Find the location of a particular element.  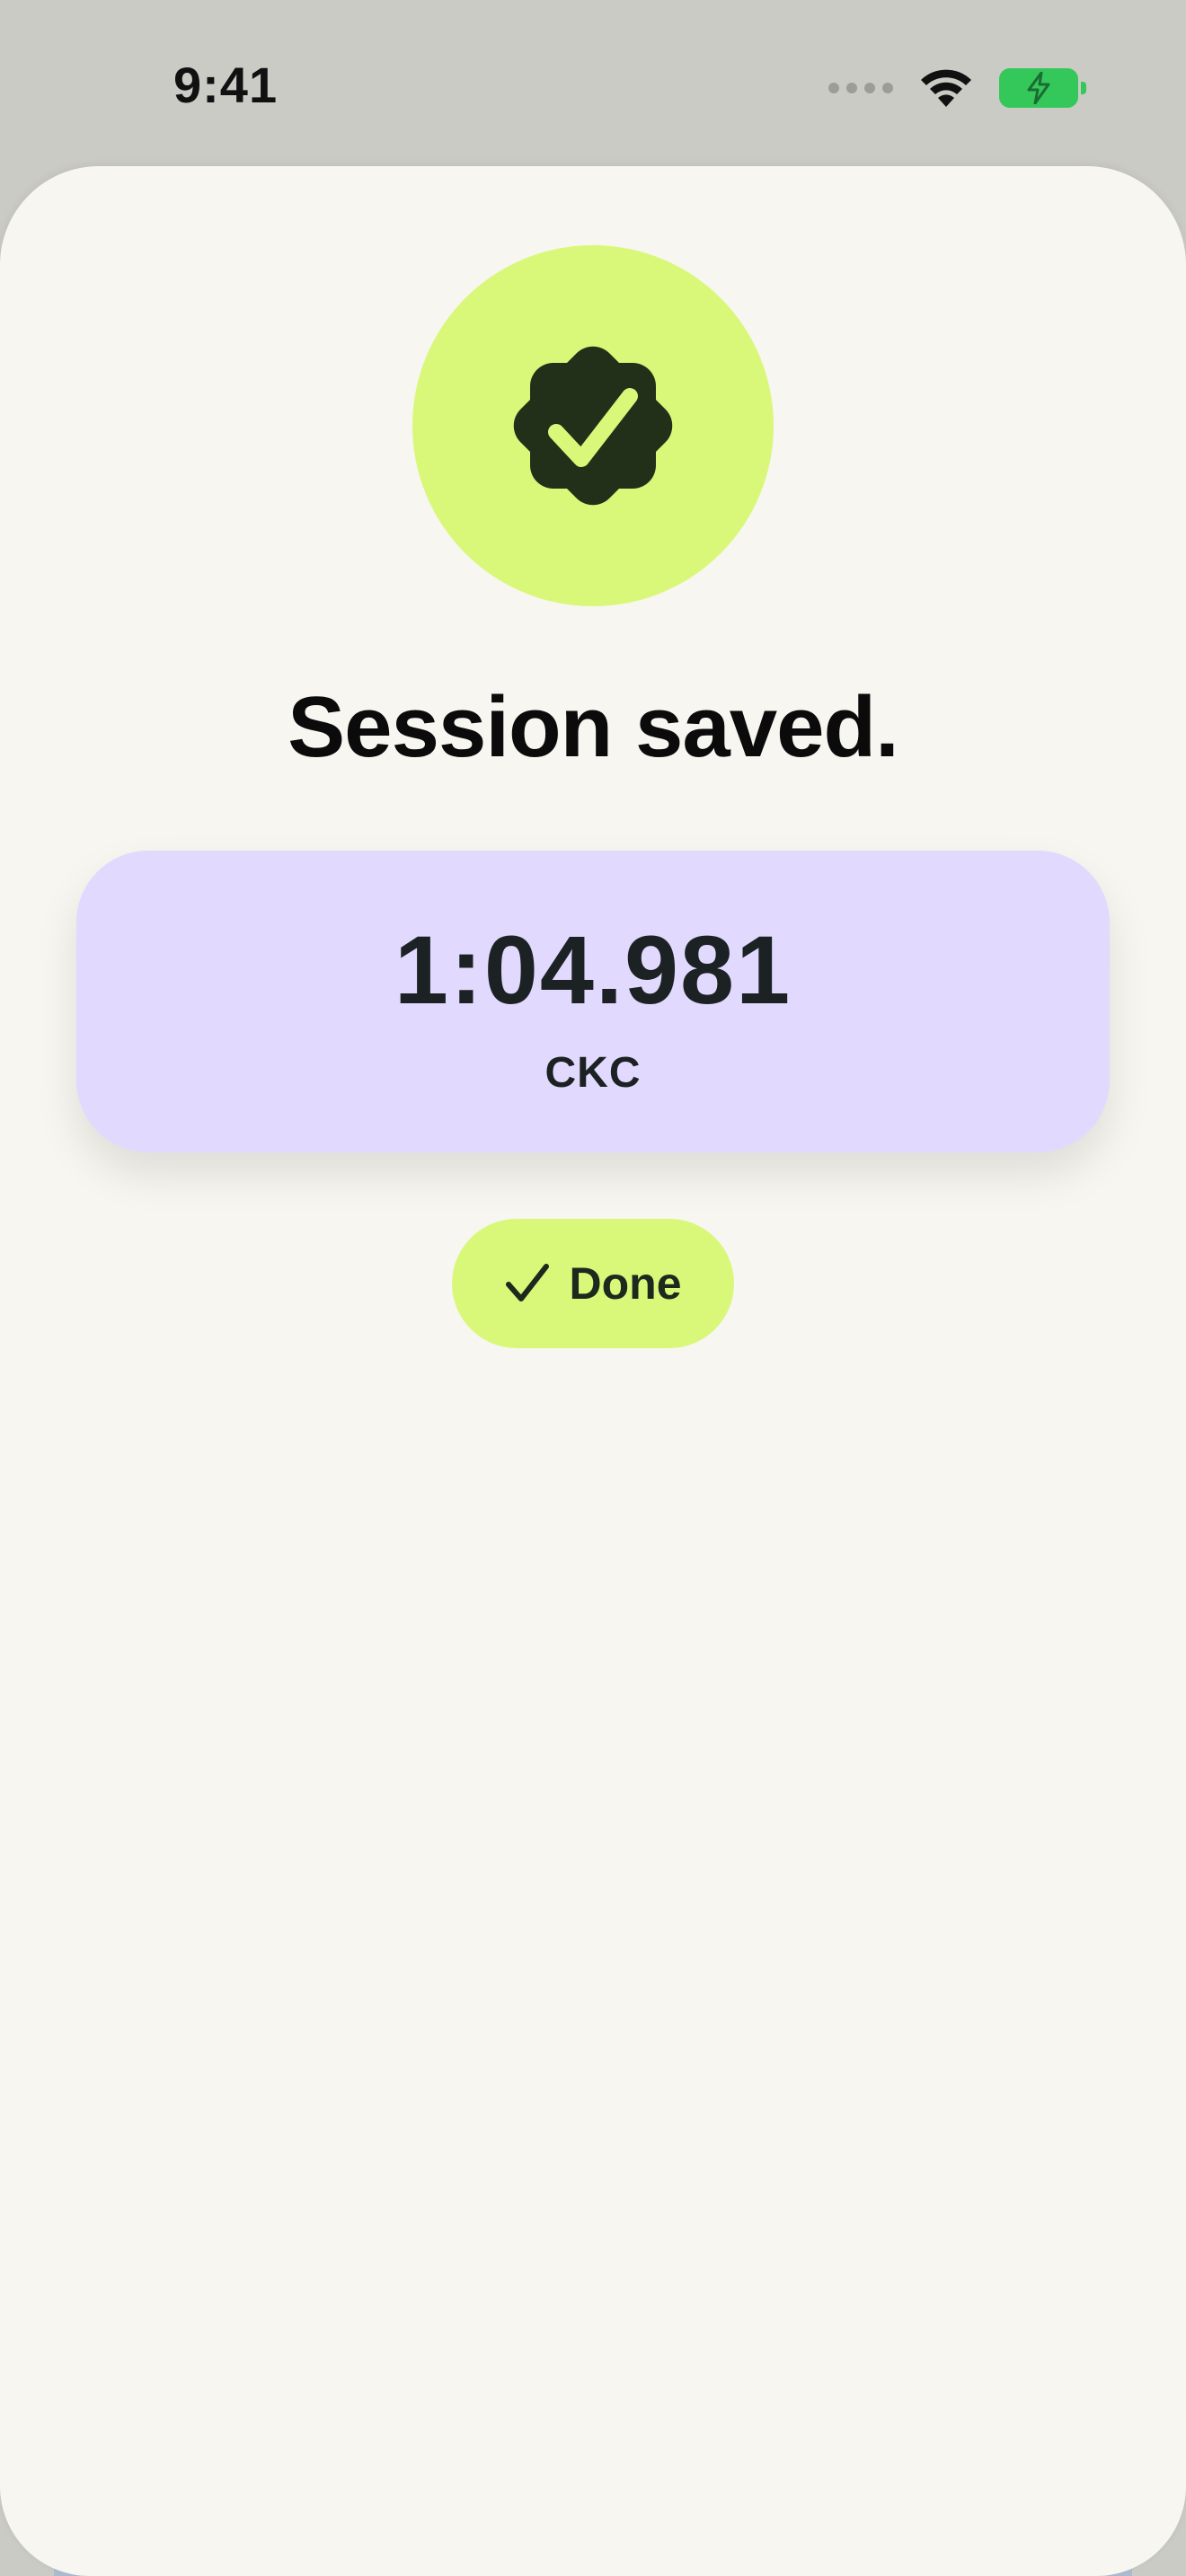

bolt-icon is located at coordinates (1038, 88).